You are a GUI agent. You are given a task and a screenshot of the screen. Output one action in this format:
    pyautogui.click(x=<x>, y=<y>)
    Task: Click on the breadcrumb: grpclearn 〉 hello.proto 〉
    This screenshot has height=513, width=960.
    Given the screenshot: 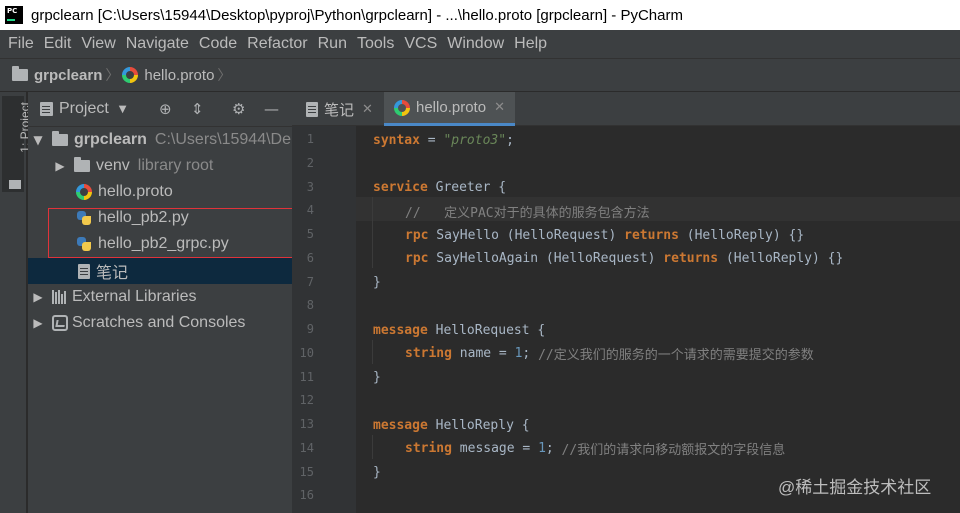 What is the action you would take?
    pyautogui.click(x=480, y=75)
    